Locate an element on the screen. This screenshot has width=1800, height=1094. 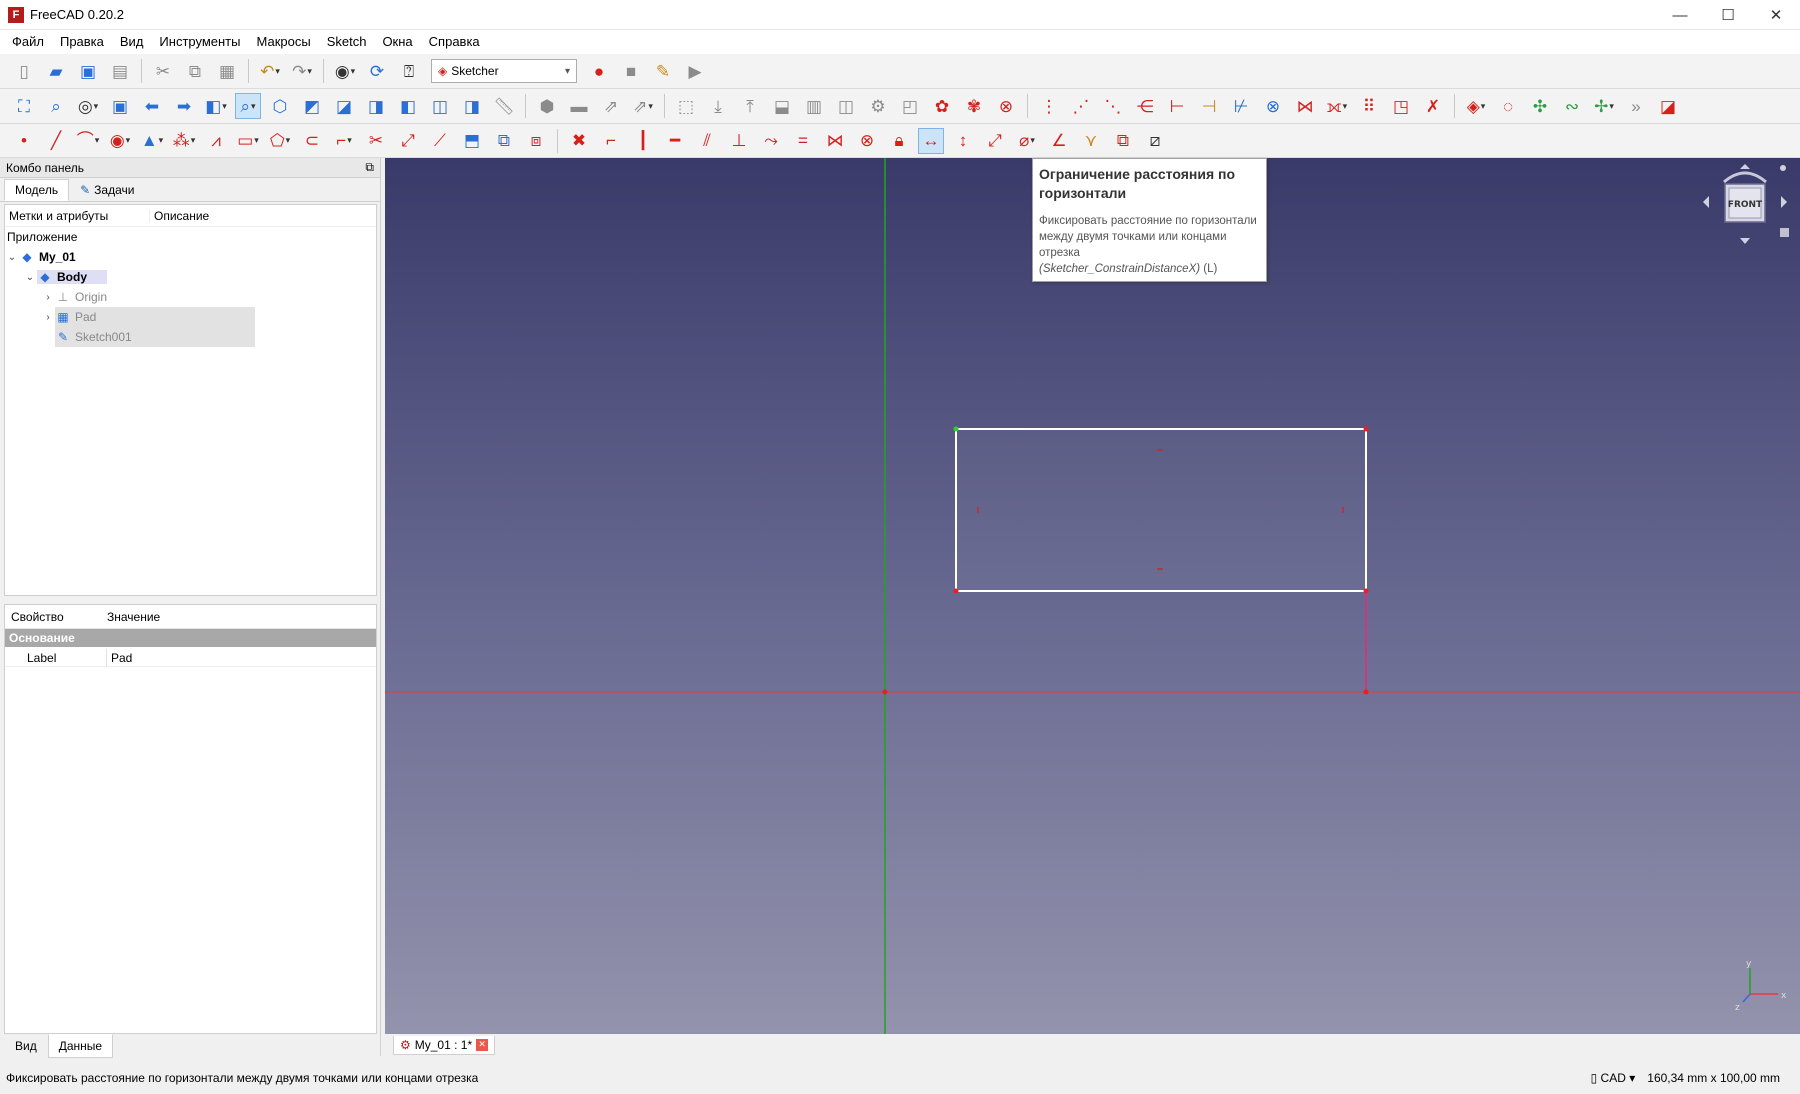
tree-column-labels: Метки и атрибуты is located at coordinates (77, 215).